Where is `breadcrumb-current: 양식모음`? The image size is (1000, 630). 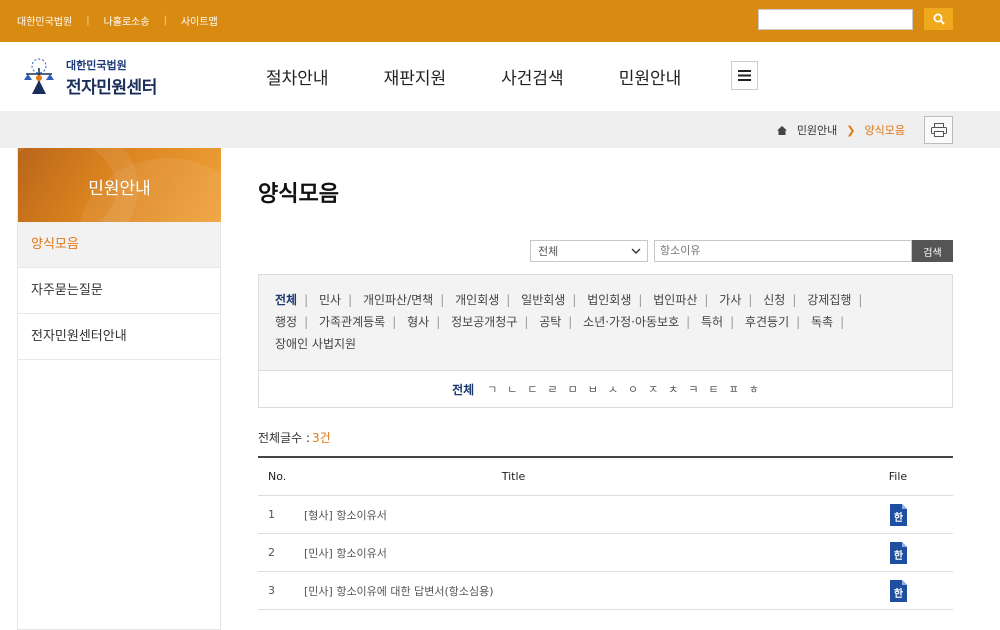
breadcrumb-current: 양식모음 is located at coordinates (884, 130).